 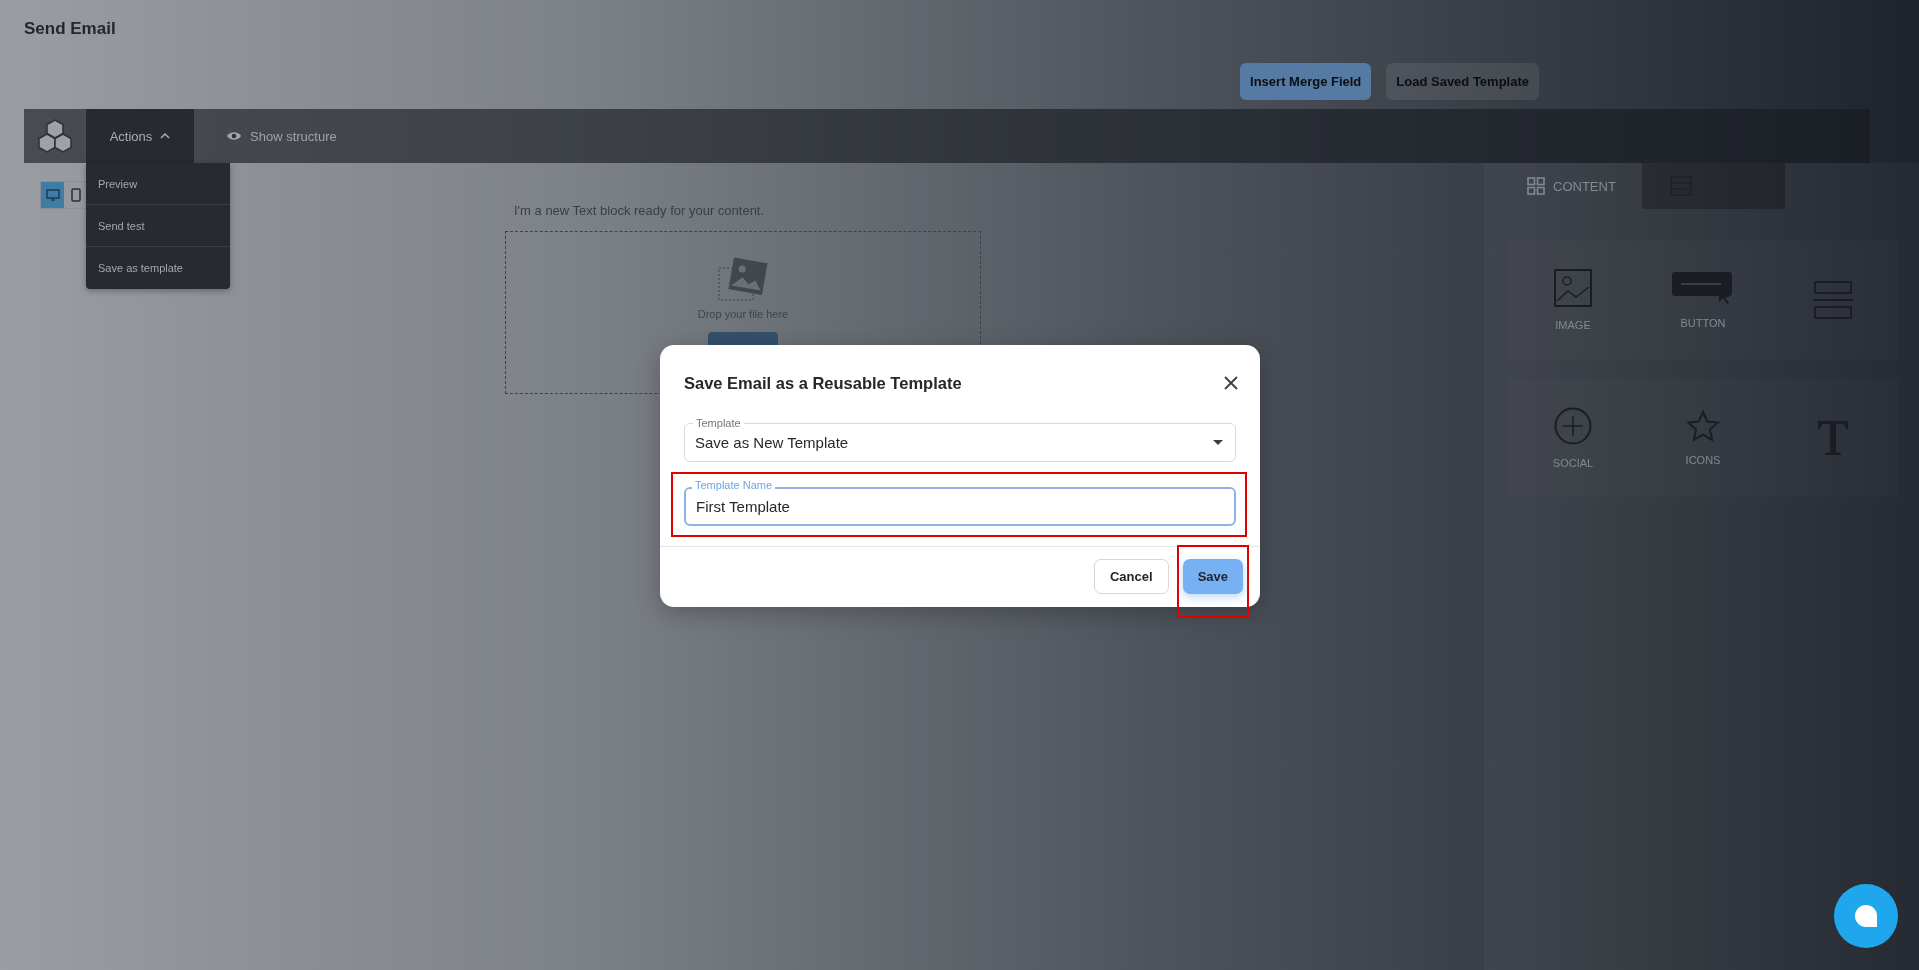 I want to click on cancel-button: Cancel, so click(x=1131, y=576).